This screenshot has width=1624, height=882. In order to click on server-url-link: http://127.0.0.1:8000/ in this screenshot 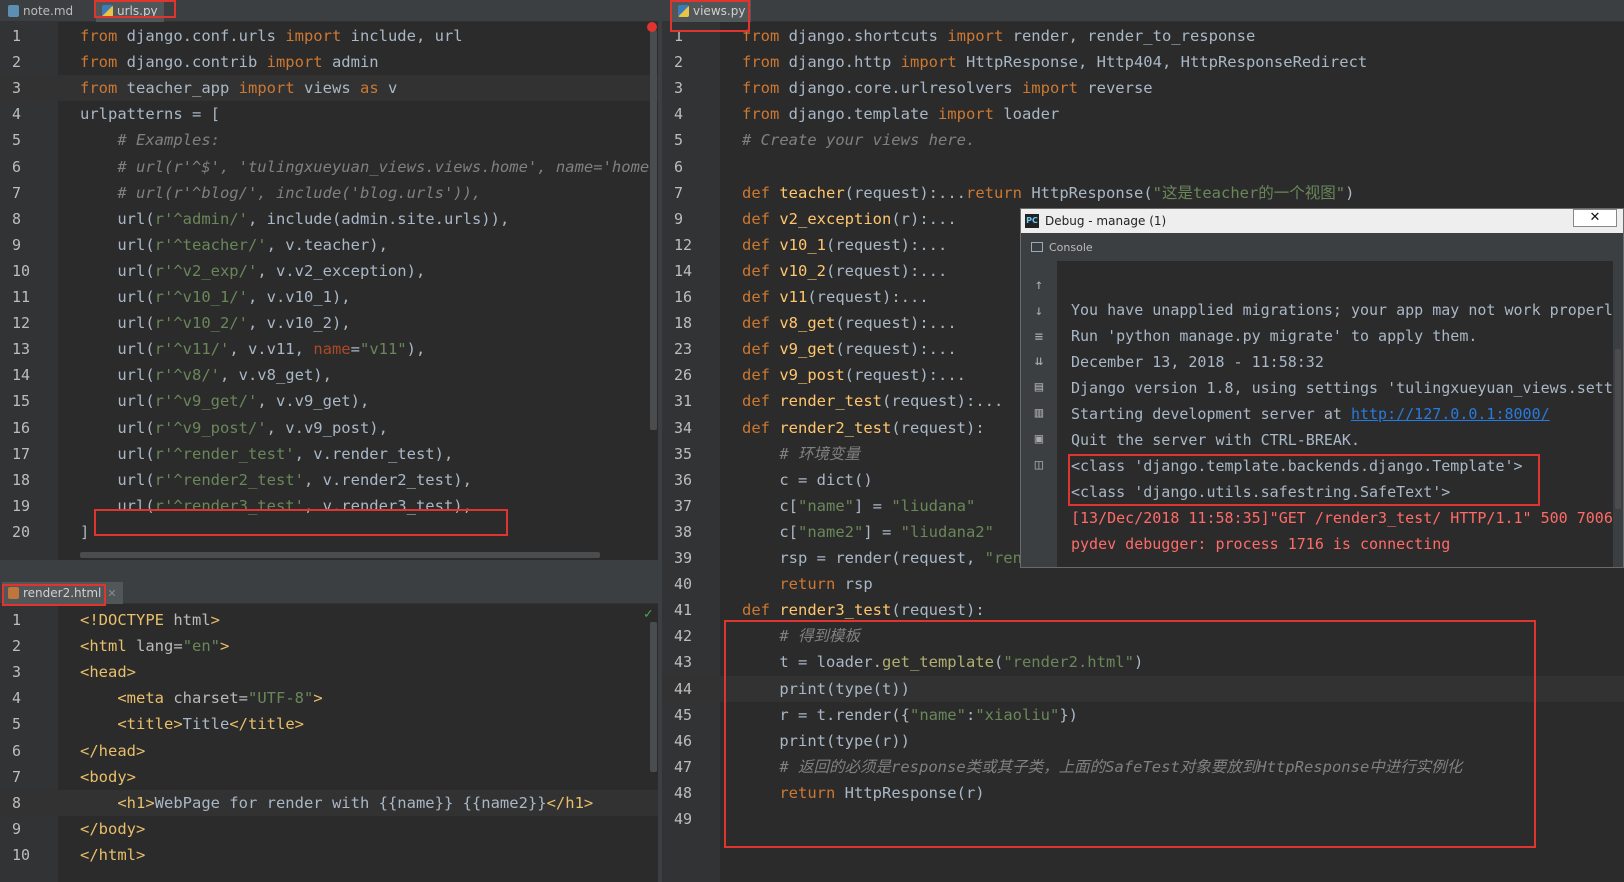, I will do `click(1450, 414)`.